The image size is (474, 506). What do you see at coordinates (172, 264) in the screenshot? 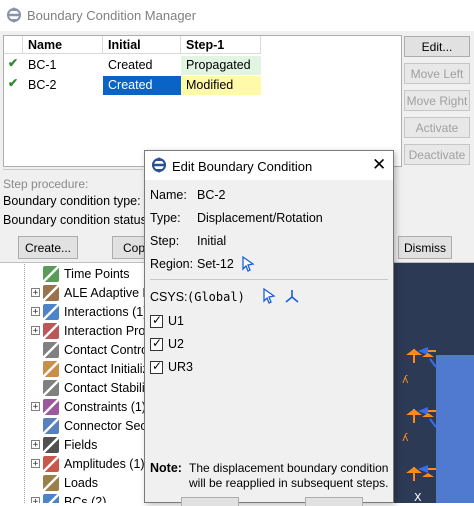
I see `region-label: Region:` at bounding box center [172, 264].